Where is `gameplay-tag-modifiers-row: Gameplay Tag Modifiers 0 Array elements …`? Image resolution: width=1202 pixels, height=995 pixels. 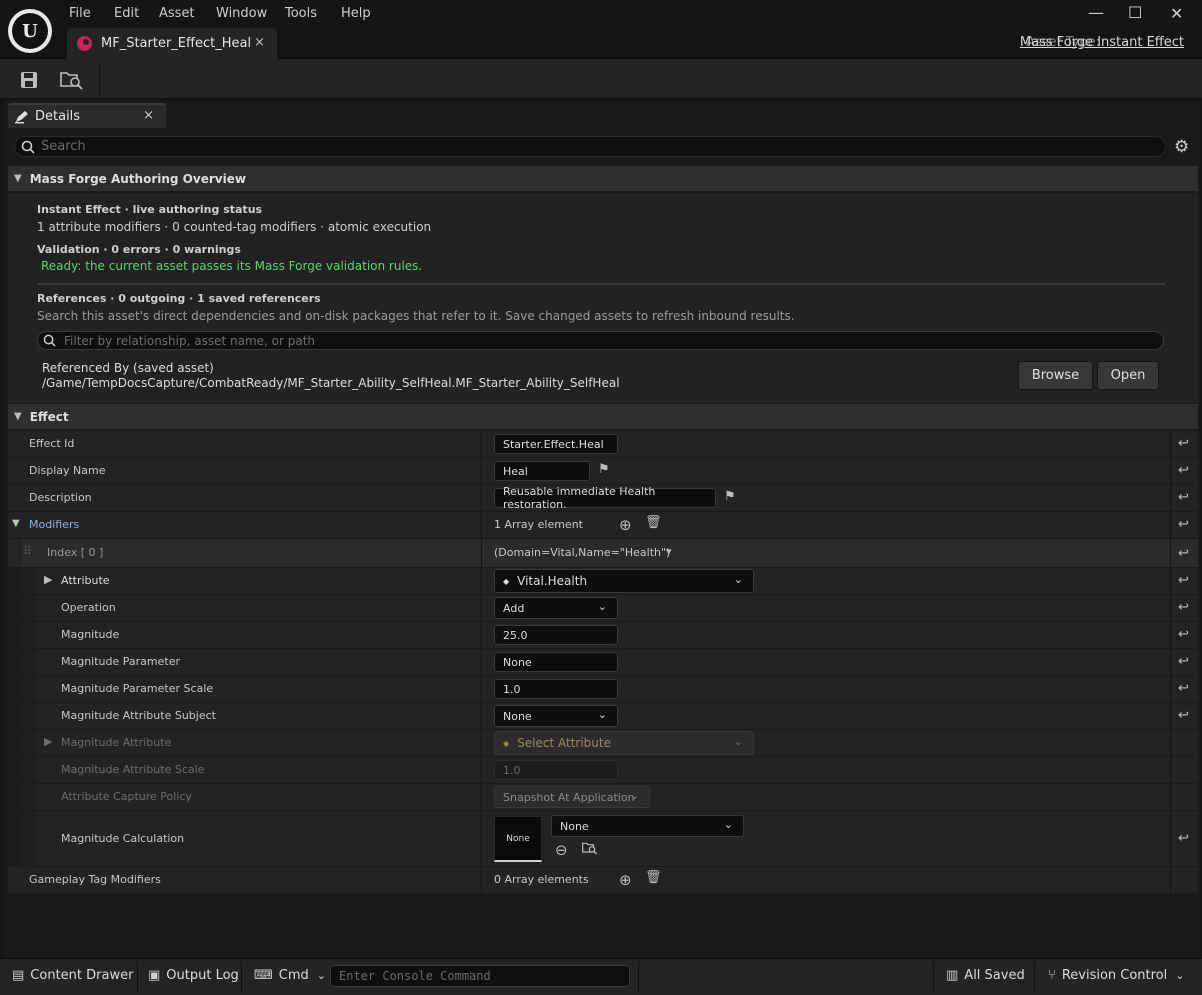
gameplay-tag-modifiers-row: Gameplay Tag Modifiers 0 Array elements … is located at coordinates (603, 880).